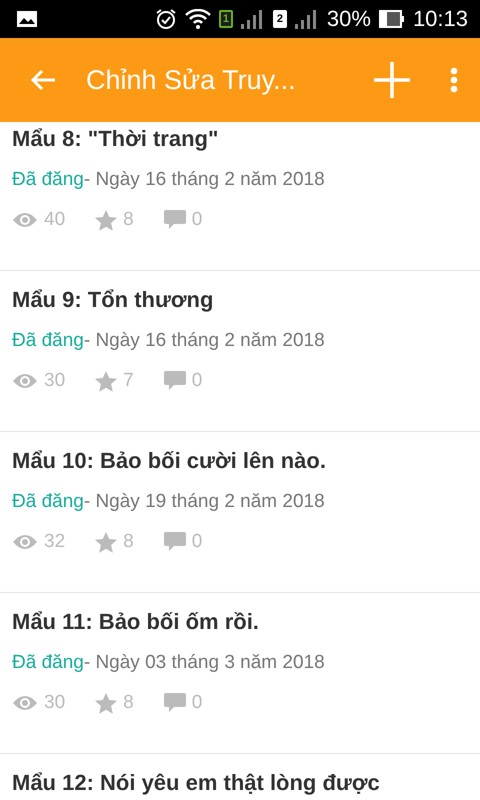  I want to click on clock: 10:13, so click(440, 19).